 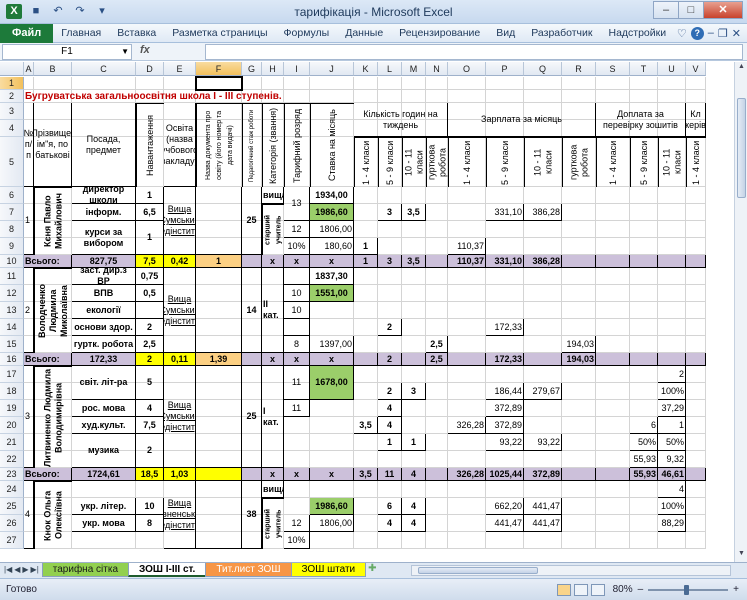 I want to click on teacher-4-pos-2: укр. мова, so click(x=104, y=523).